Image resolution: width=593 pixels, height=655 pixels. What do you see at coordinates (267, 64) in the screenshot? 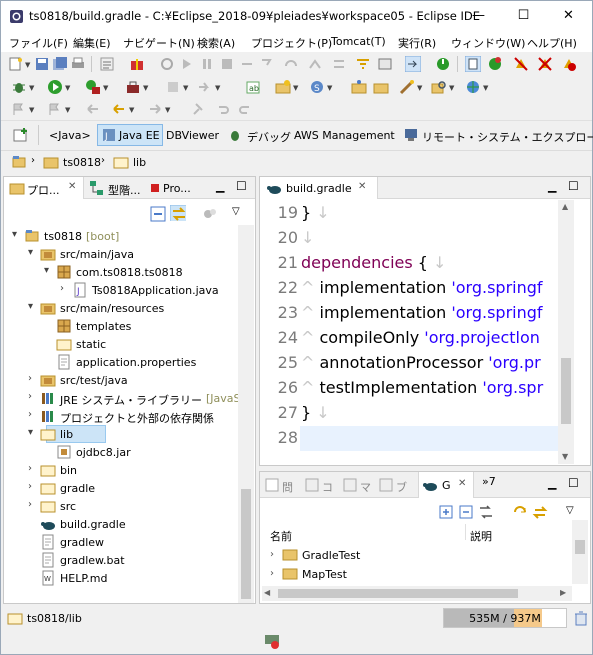
I see `step-into-icon` at bounding box center [267, 64].